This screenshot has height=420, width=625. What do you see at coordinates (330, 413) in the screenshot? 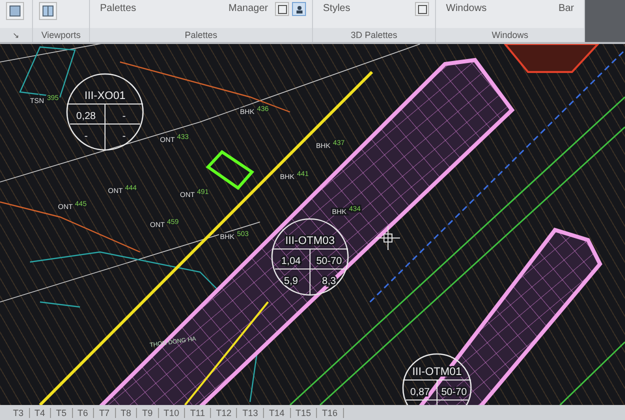
I see `layout-tab: T16` at bounding box center [330, 413].